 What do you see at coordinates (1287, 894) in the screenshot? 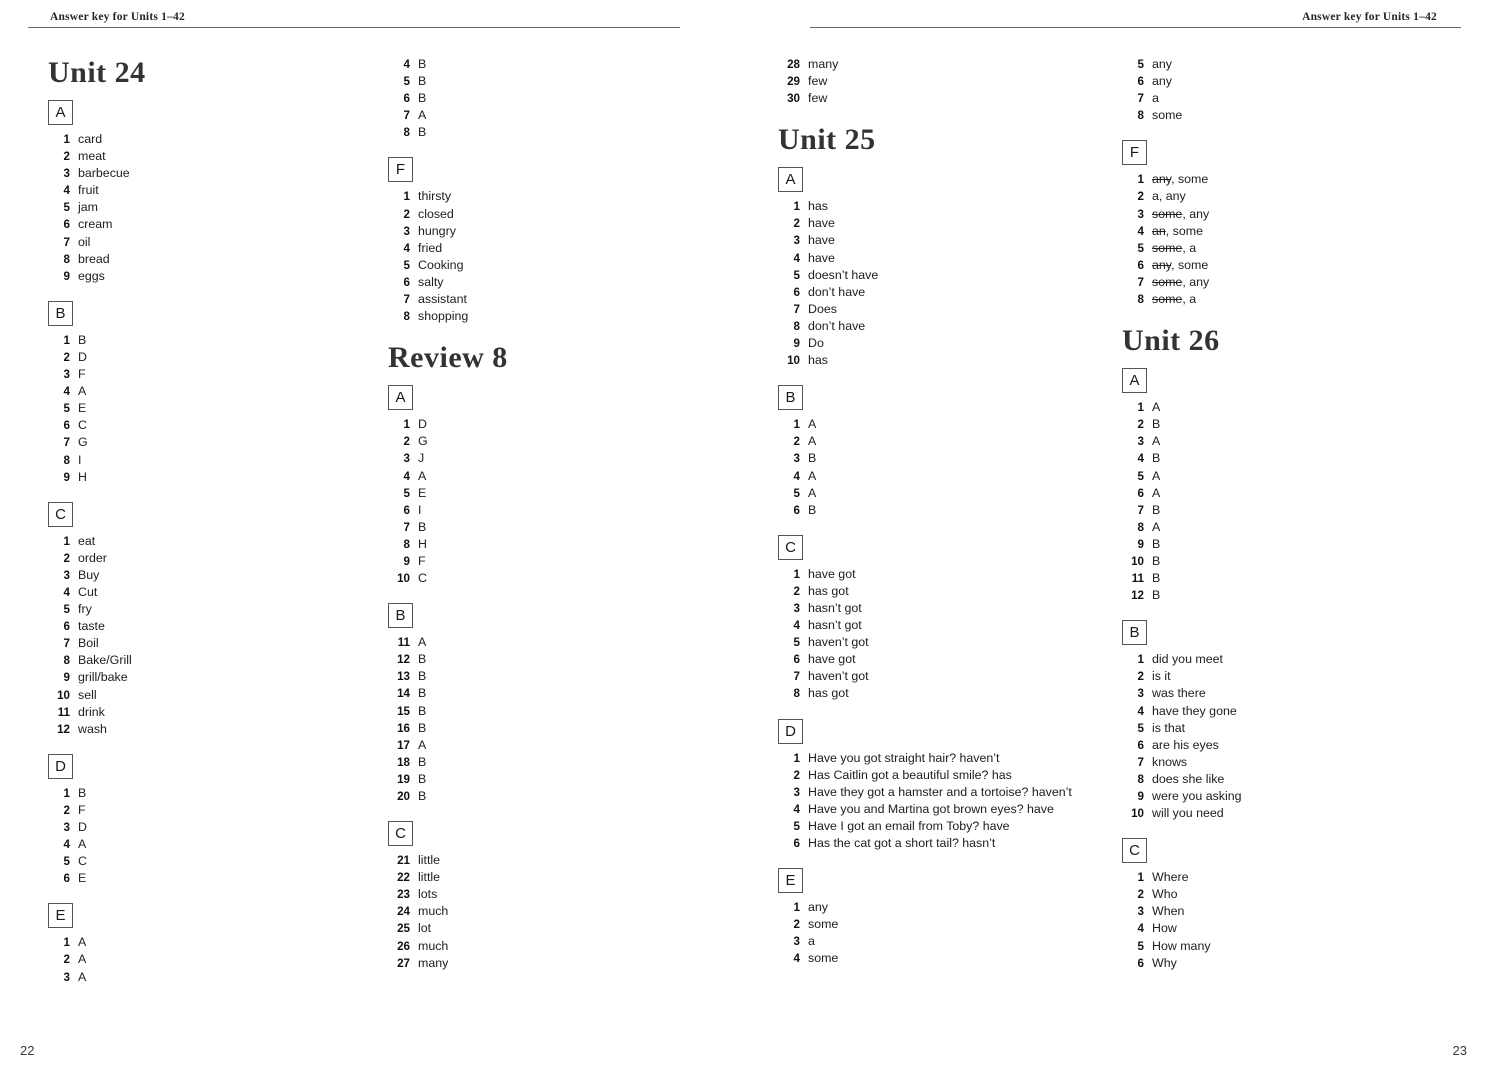
I see `answer-row: 2 Who` at bounding box center [1287, 894].